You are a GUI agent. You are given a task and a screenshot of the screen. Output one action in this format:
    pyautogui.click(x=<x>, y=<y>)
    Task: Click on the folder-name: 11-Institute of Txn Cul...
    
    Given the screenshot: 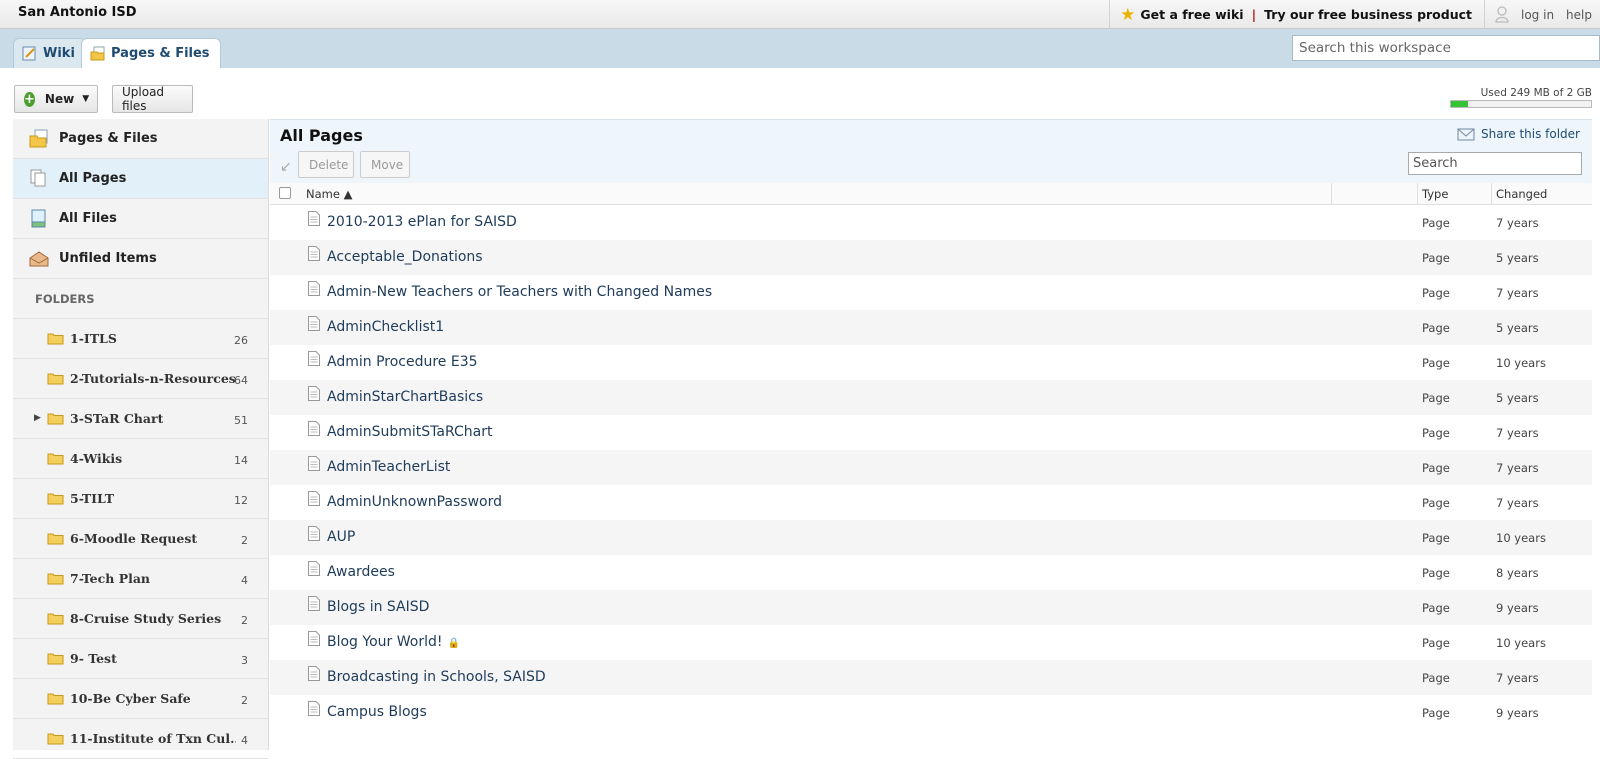 What is the action you would take?
    pyautogui.click(x=153, y=738)
    